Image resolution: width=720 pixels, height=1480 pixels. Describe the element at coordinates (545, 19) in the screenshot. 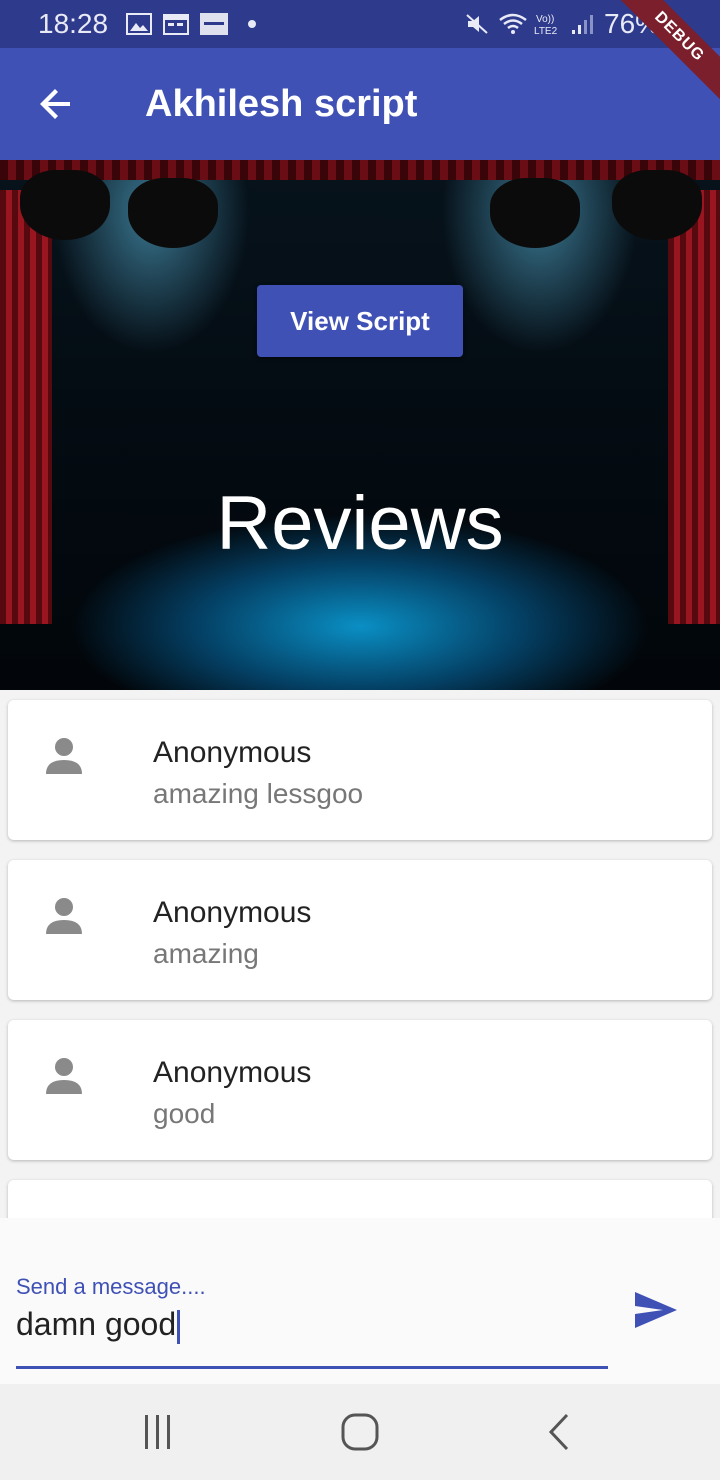

I see `svg-text: Vo))` at that location.